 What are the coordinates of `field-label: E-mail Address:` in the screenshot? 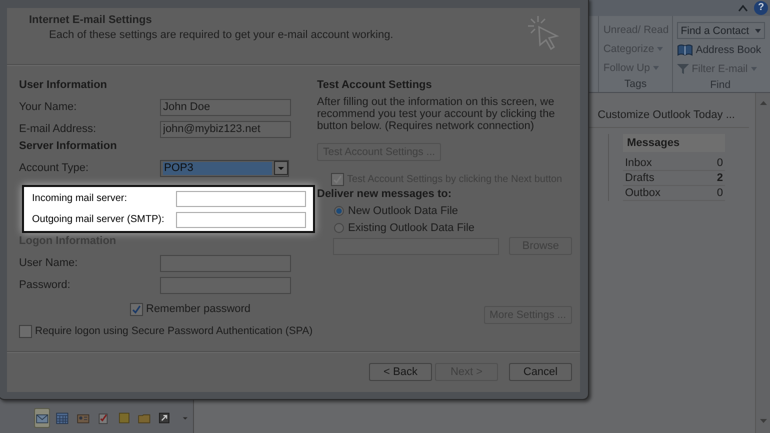 It's located at (57, 129).